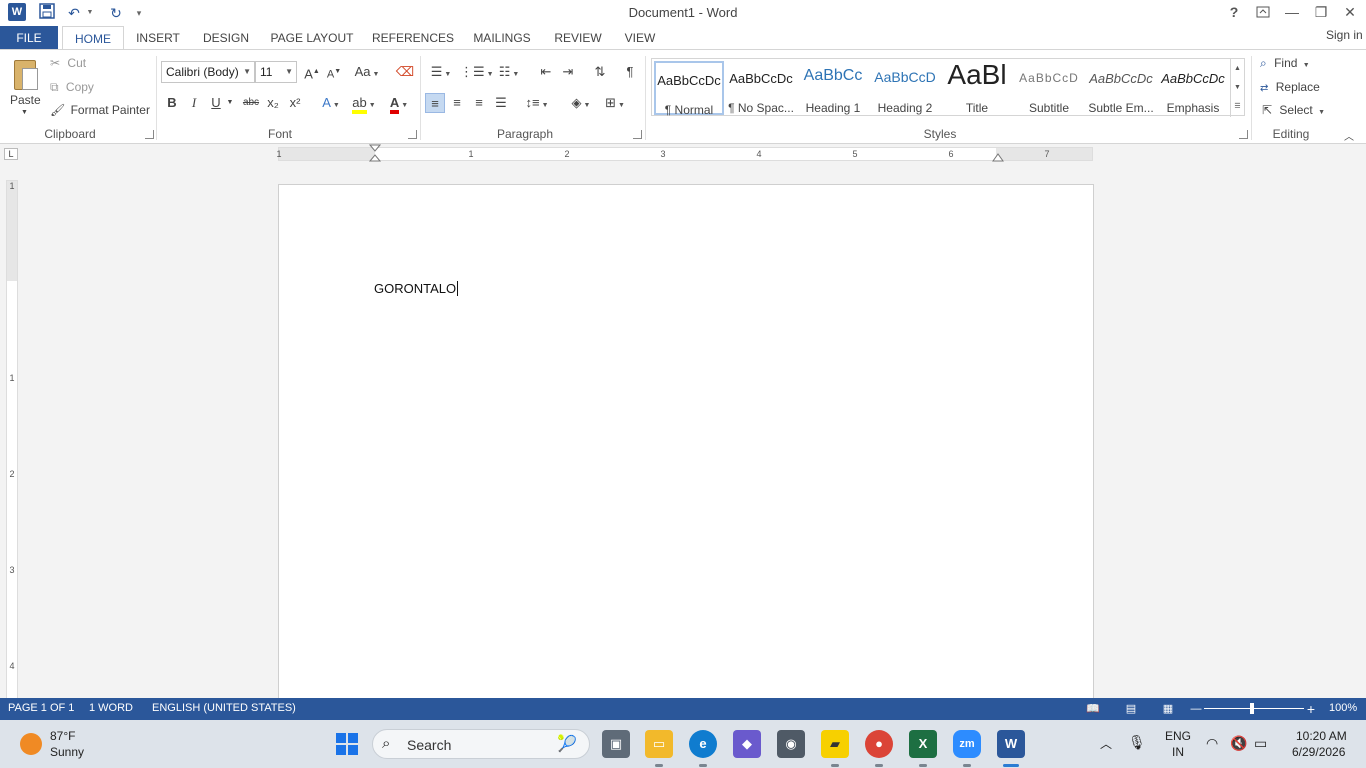 The height and width of the screenshot is (768, 1366). Describe the element at coordinates (477, 72) in the screenshot. I see `numbering-icon: ⋮☰ ▼` at that location.